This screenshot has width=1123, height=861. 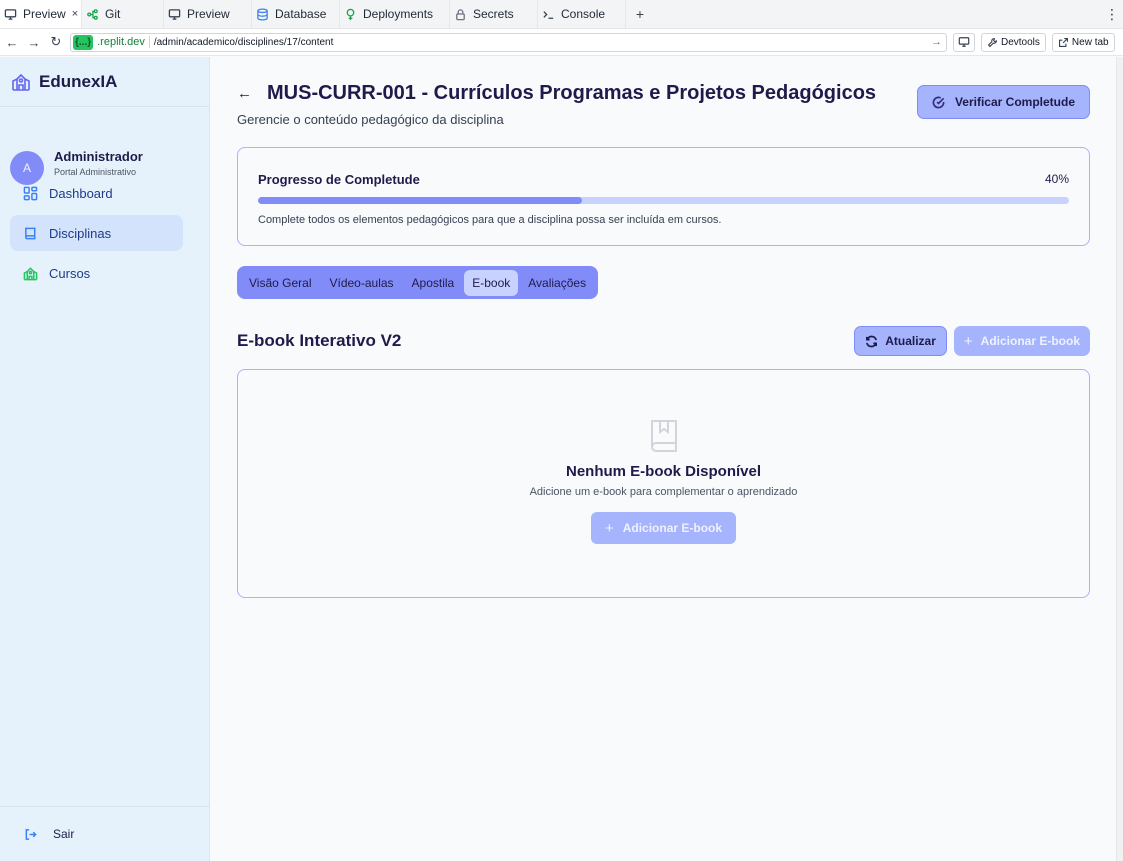 I want to click on new-tab-label: New tab, so click(x=1090, y=42).